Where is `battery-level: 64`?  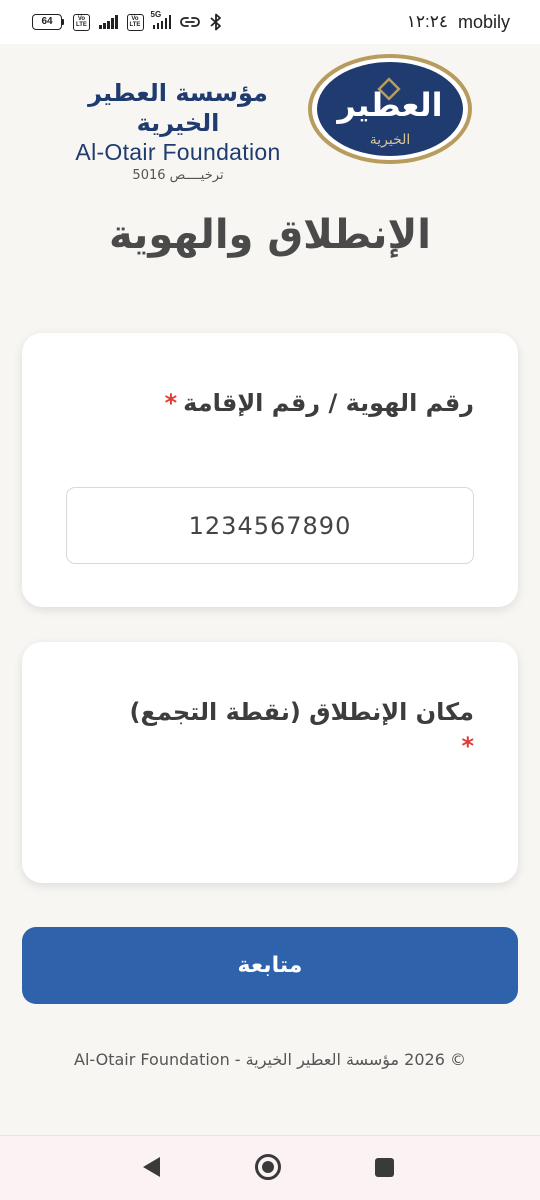 battery-level: 64 is located at coordinates (47, 22).